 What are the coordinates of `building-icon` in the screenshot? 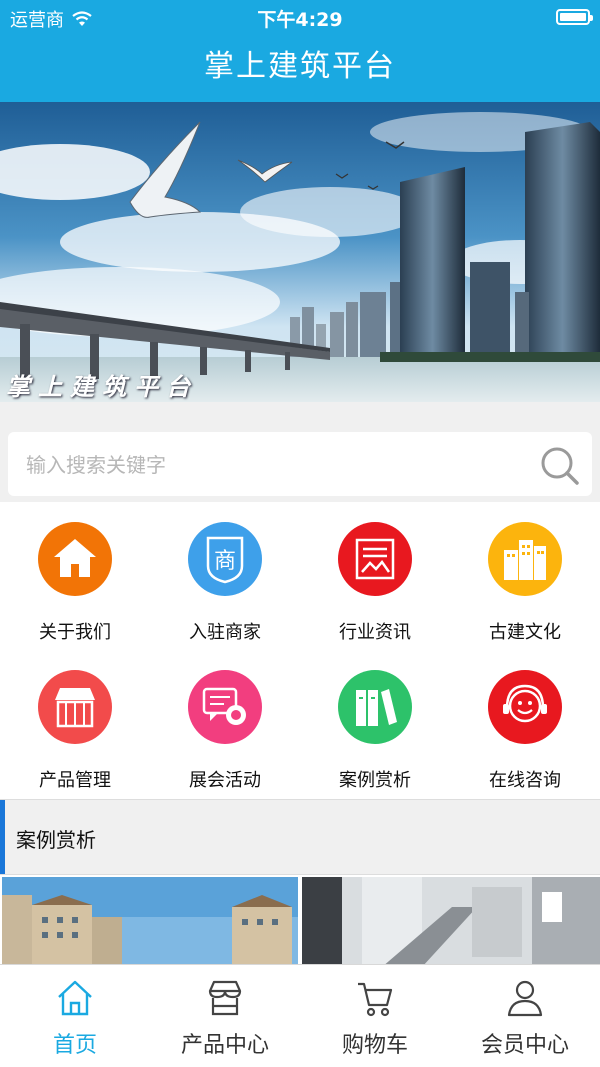 It's located at (525, 559).